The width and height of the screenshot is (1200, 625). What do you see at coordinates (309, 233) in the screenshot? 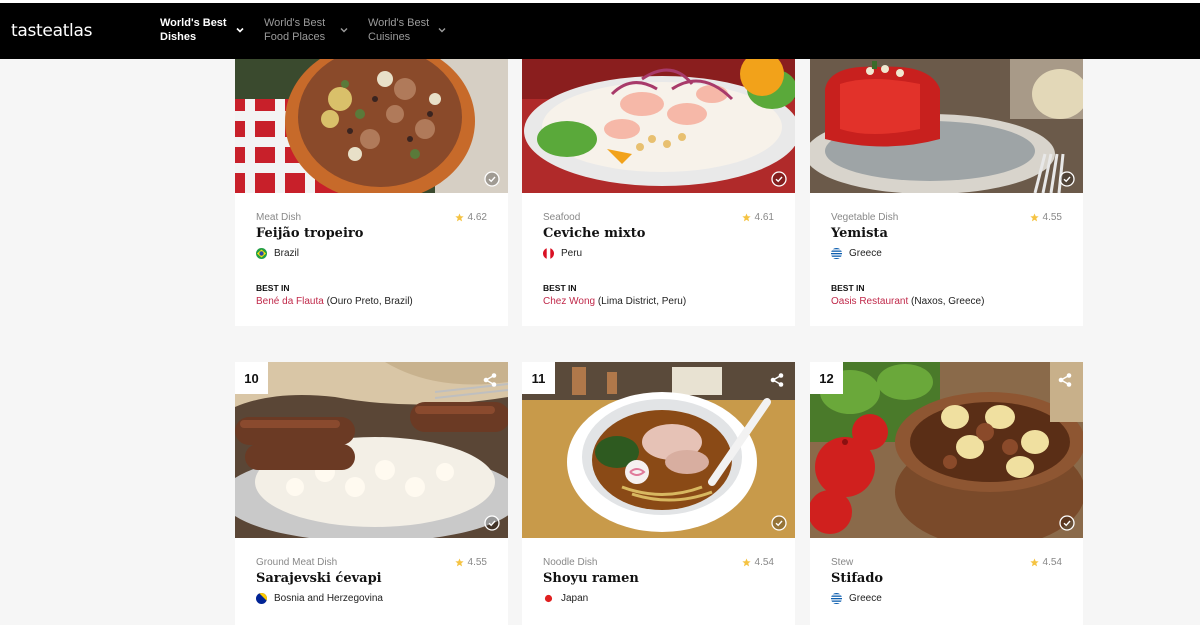
I see `dish-name: Feijão tropeiro` at bounding box center [309, 233].